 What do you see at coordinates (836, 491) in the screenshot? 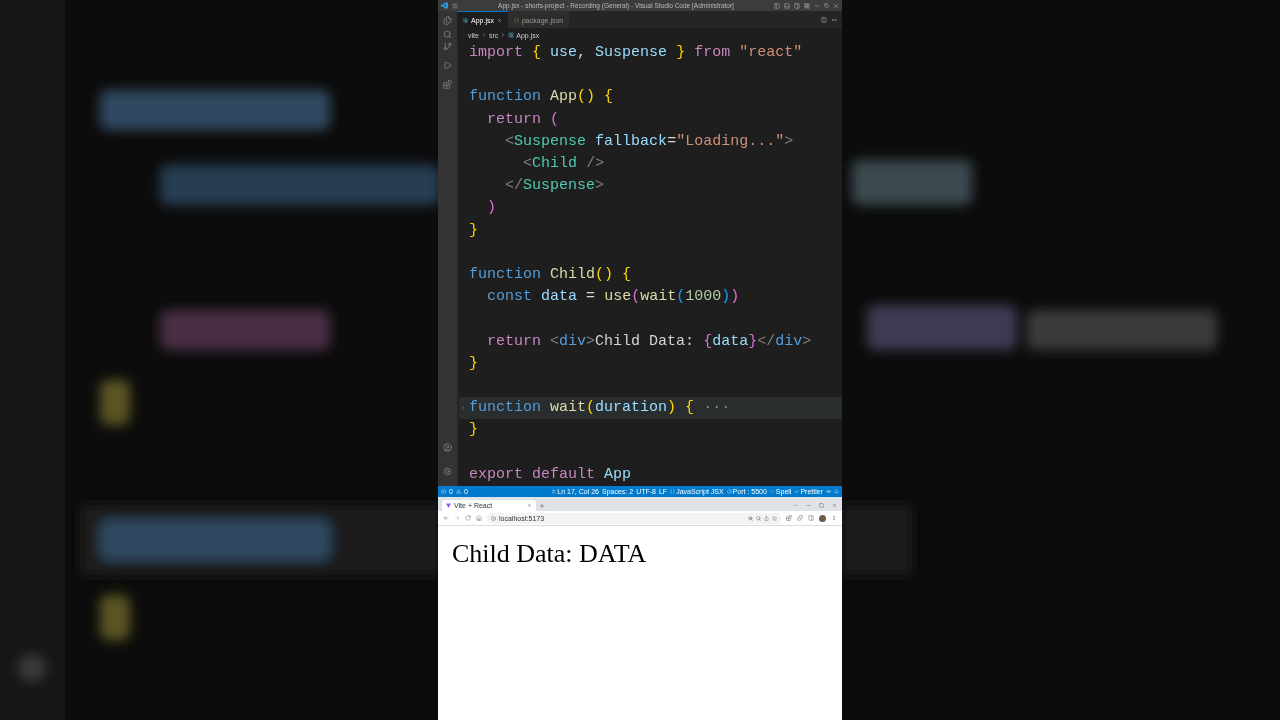
I see `bell-icon` at bounding box center [836, 491].